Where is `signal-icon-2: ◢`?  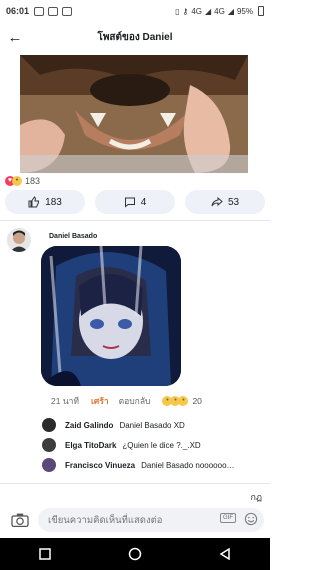
signal-icon-2: ◢ is located at coordinates (230, 11).